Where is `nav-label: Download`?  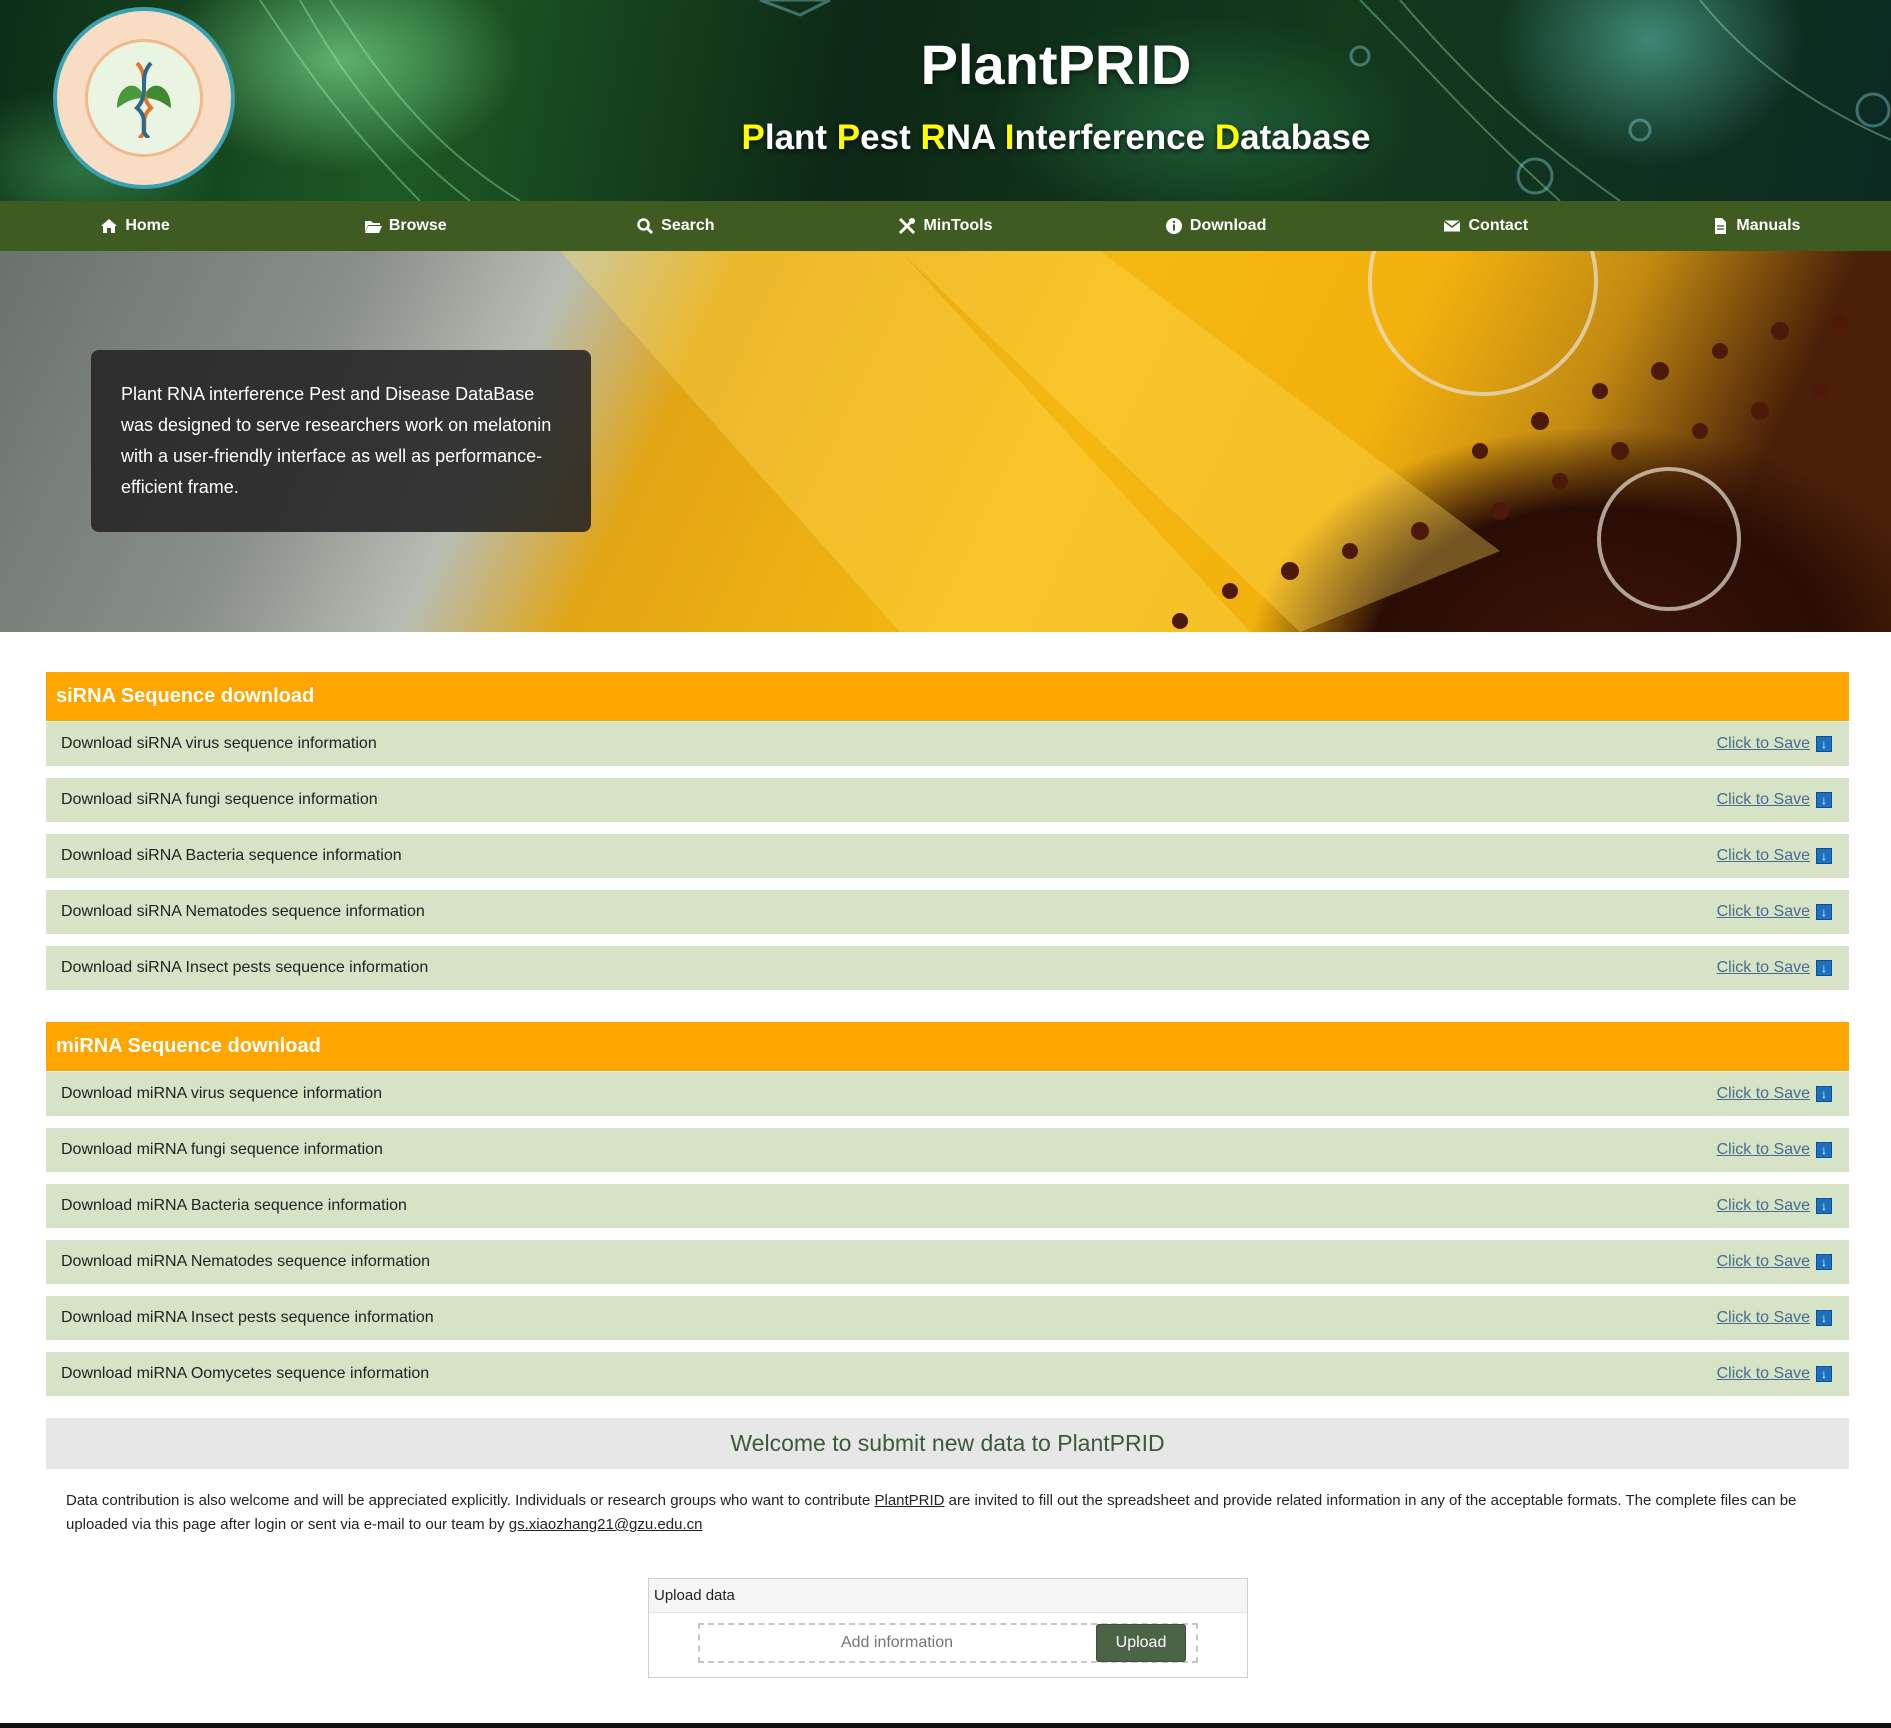 nav-label: Download is located at coordinates (1228, 225).